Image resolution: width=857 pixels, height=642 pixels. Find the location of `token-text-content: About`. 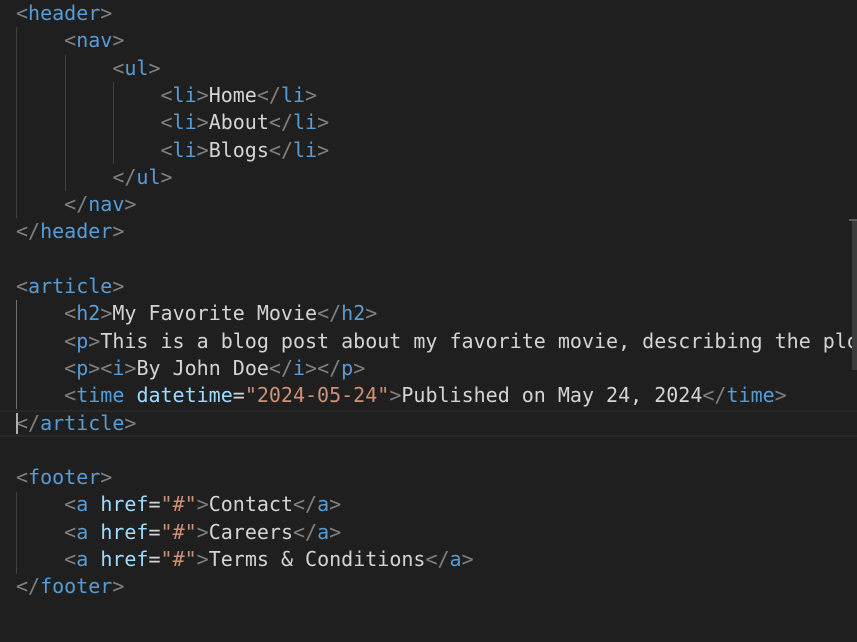

token-text-content: About is located at coordinates (238, 122).